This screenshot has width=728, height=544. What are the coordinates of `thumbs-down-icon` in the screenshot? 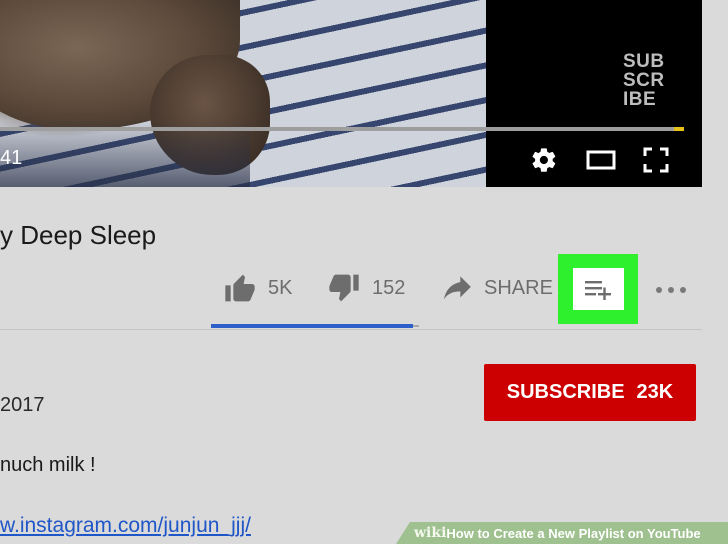 It's located at (344, 288).